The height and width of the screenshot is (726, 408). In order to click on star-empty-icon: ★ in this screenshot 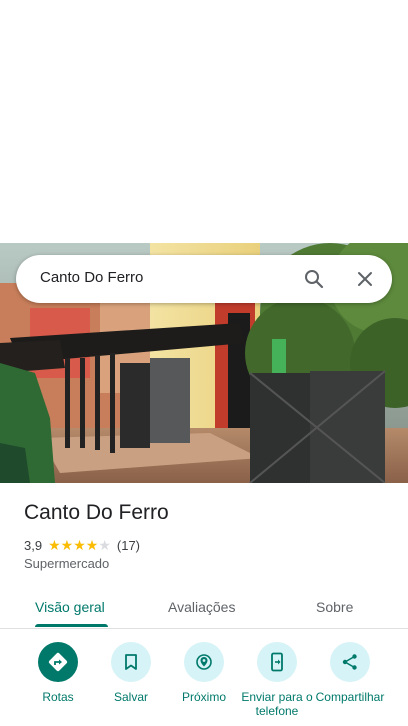, I will do `click(104, 545)`.